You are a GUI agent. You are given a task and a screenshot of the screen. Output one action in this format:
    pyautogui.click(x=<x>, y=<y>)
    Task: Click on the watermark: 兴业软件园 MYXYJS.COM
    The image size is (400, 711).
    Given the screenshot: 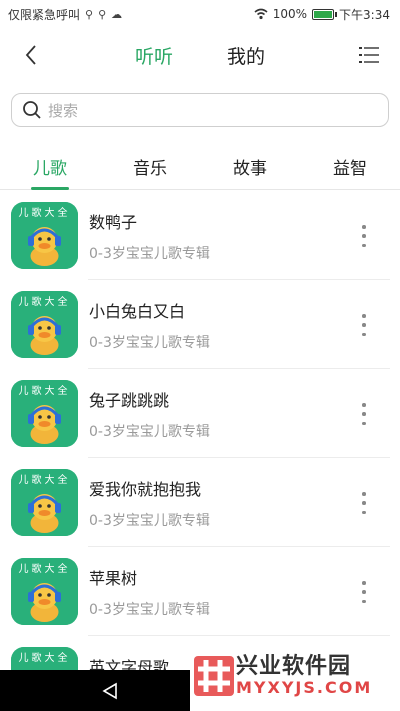 What is the action you would take?
    pyautogui.click(x=295, y=678)
    